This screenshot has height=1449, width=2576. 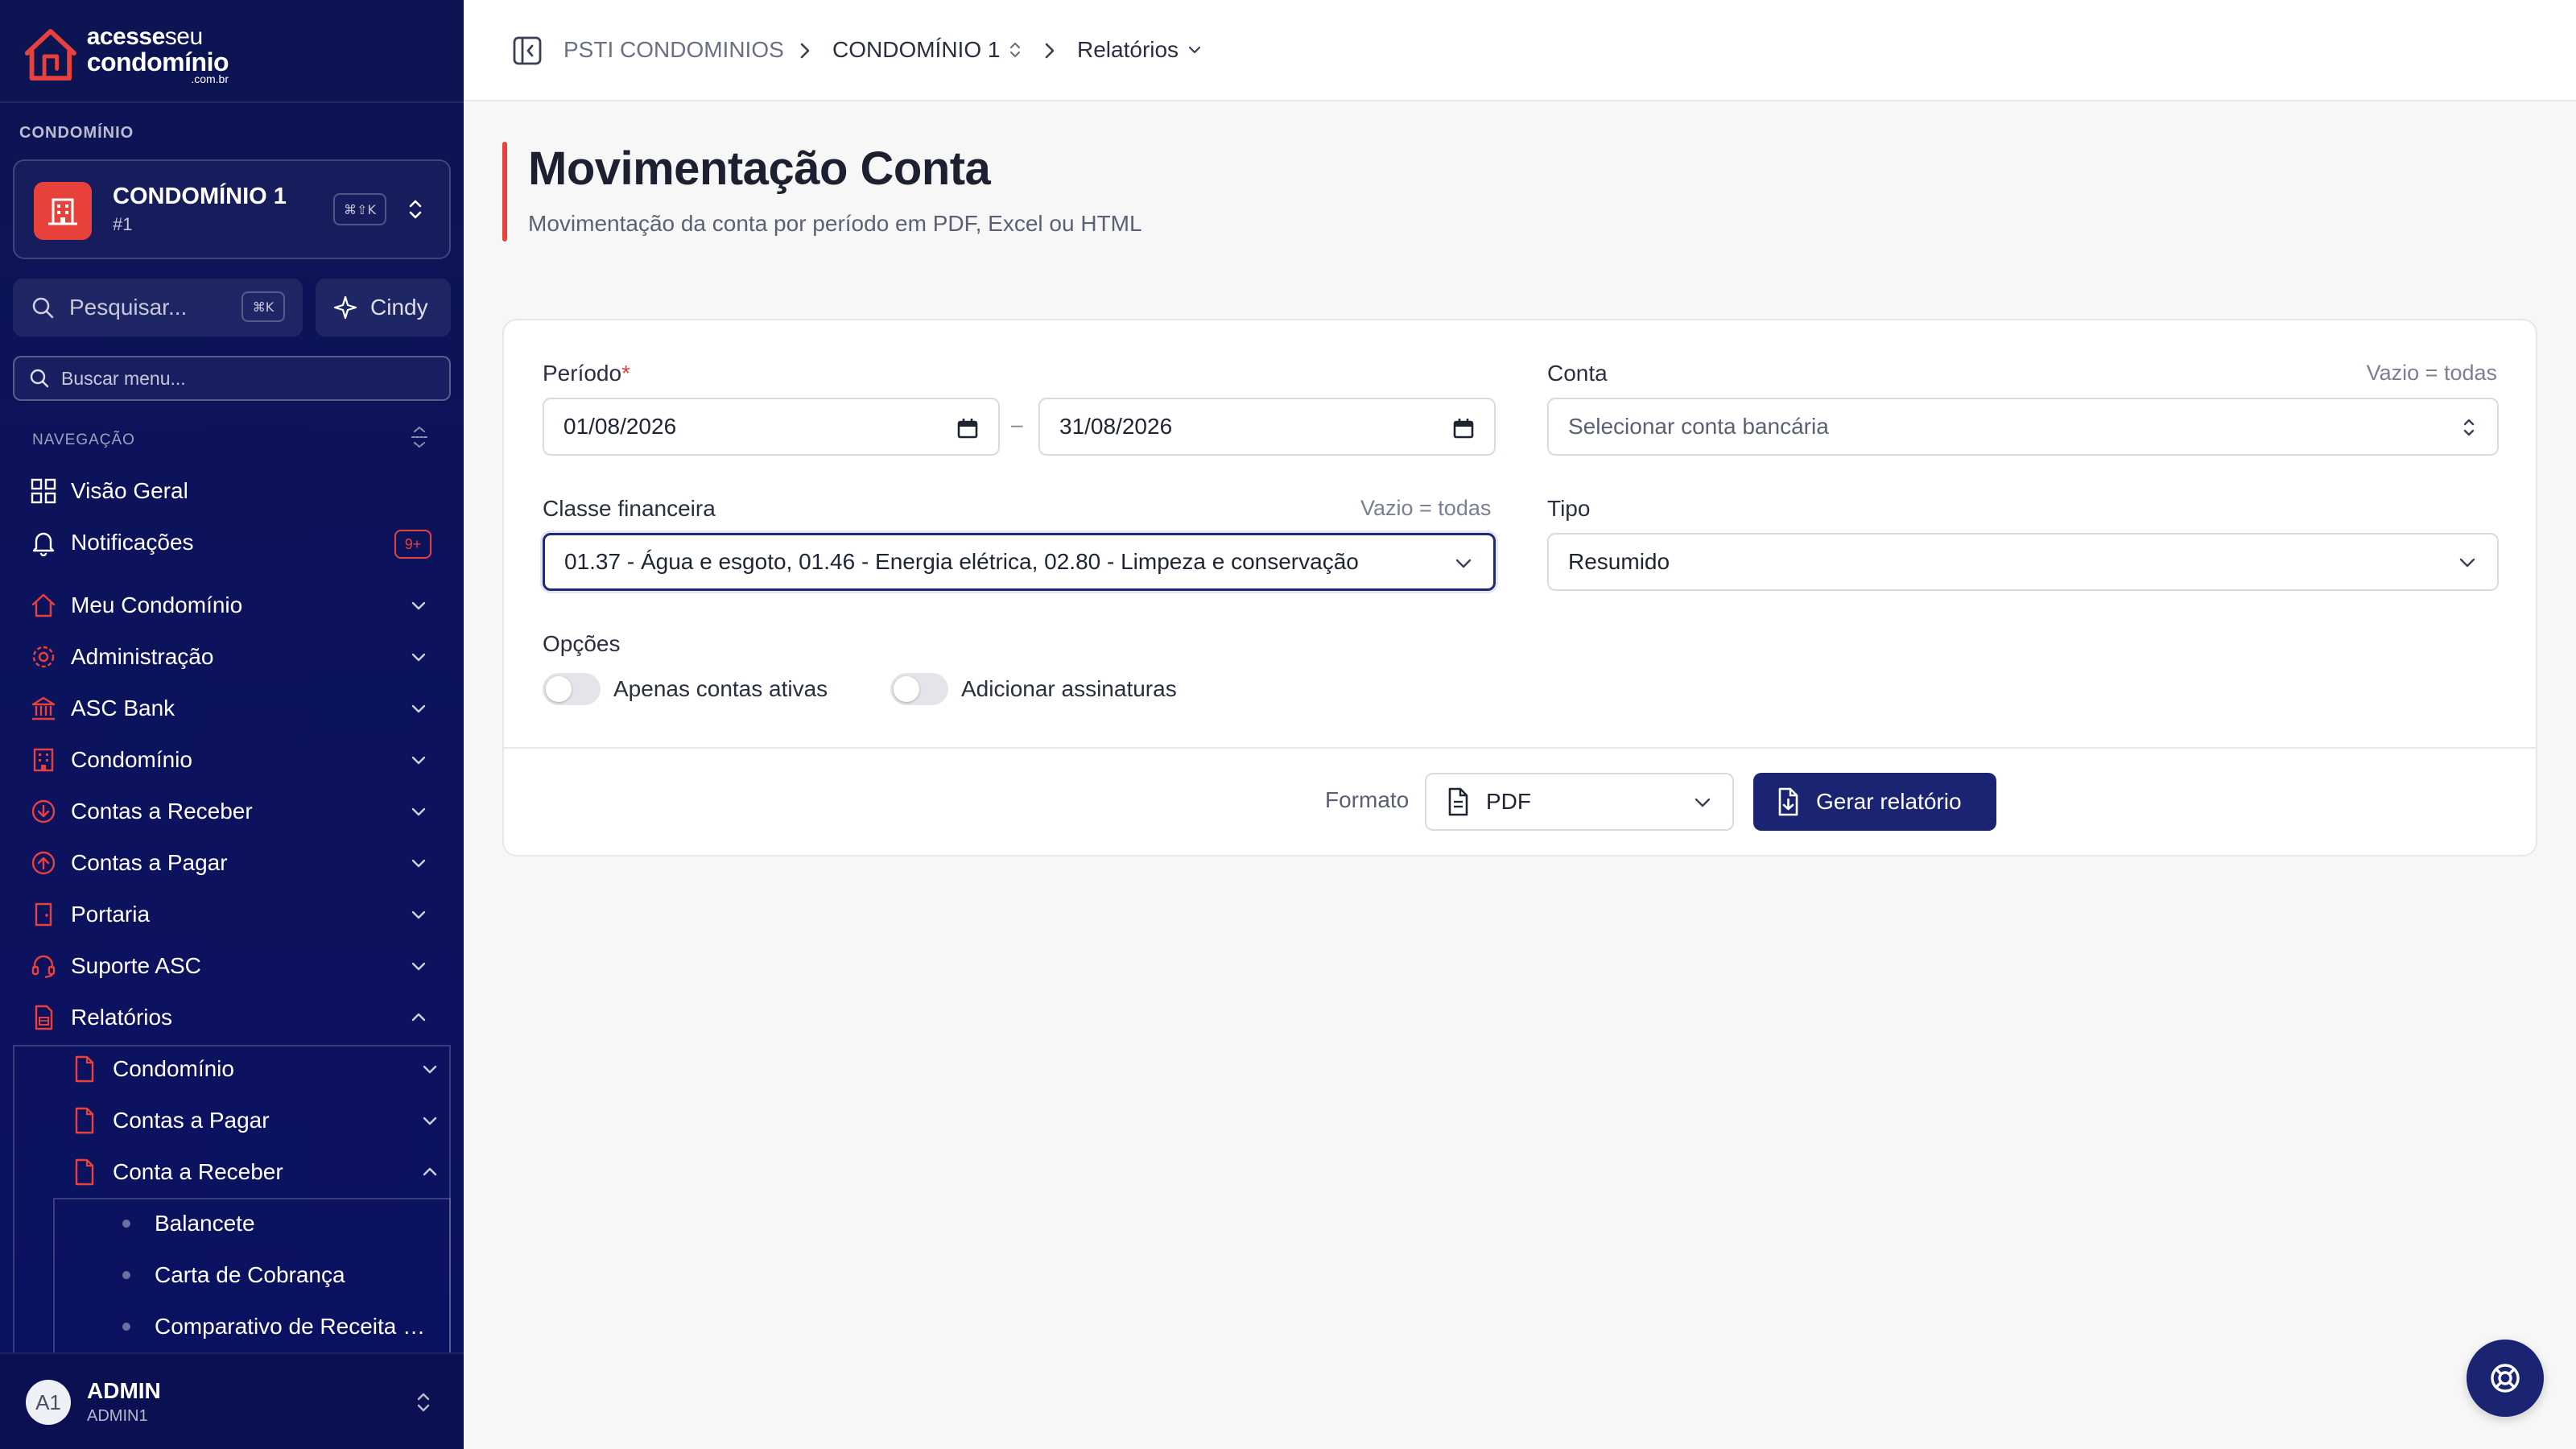 I want to click on report-link-label: Comparativo de Receita x Despesa, so click(x=295, y=1326).